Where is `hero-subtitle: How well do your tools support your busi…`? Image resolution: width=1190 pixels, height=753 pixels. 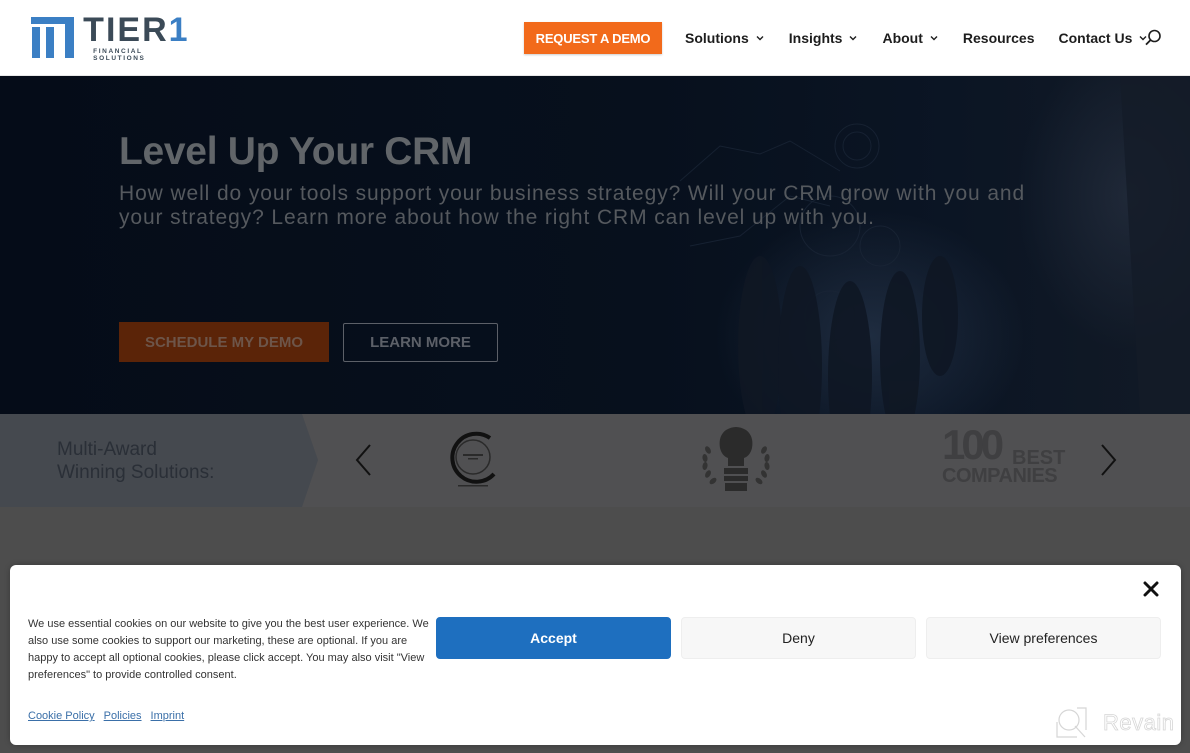
hero-subtitle: How well do your tools support your busi… is located at coordinates (572, 205).